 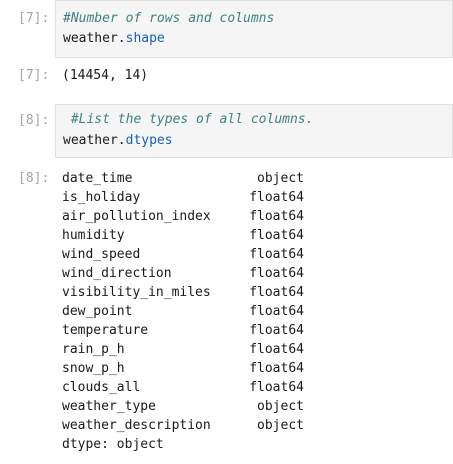 What do you see at coordinates (192, 235) in the screenshot?
I see `dtype-row: humidity float64` at bounding box center [192, 235].